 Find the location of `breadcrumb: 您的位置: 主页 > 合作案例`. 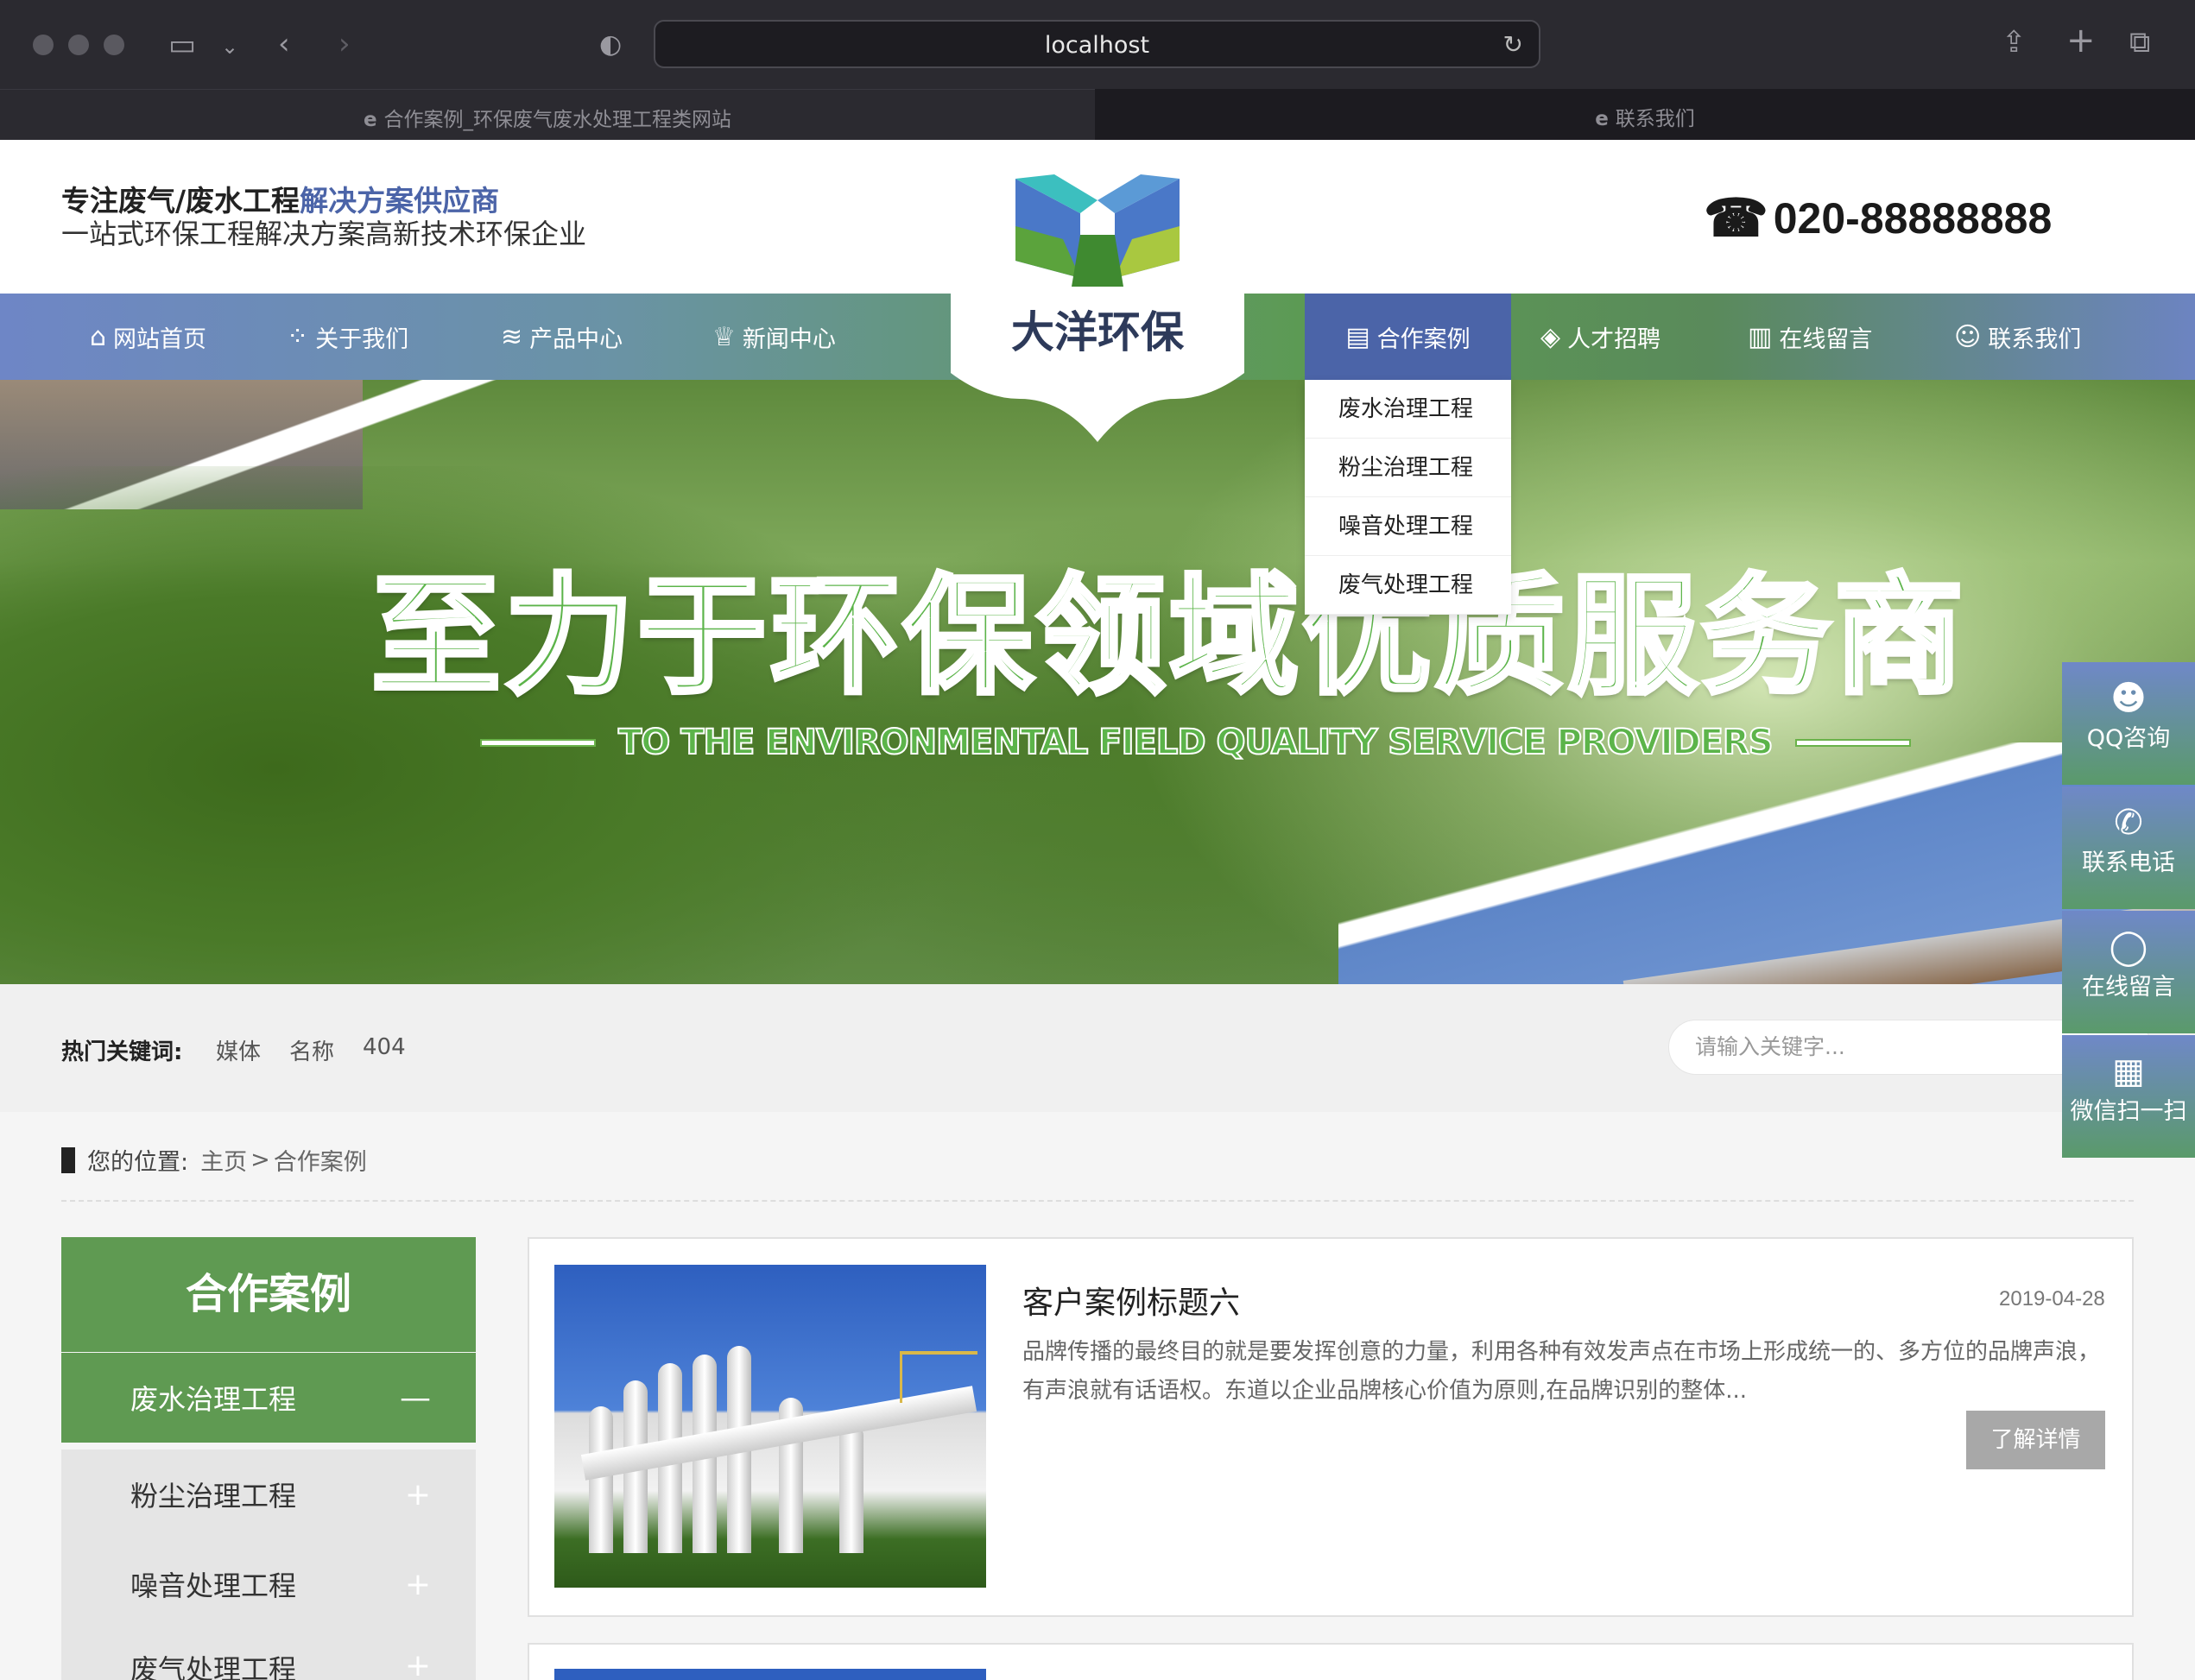

breadcrumb: 您的位置: 主页 > 合作案例 is located at coordinates (214, 1160).